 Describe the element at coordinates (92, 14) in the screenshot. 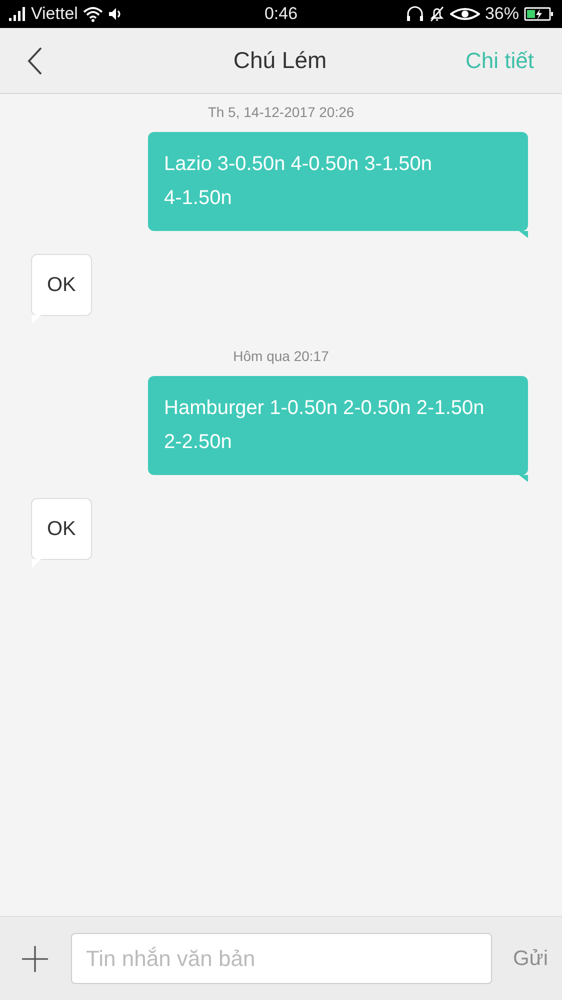

I see `wifi-icon` at that location.